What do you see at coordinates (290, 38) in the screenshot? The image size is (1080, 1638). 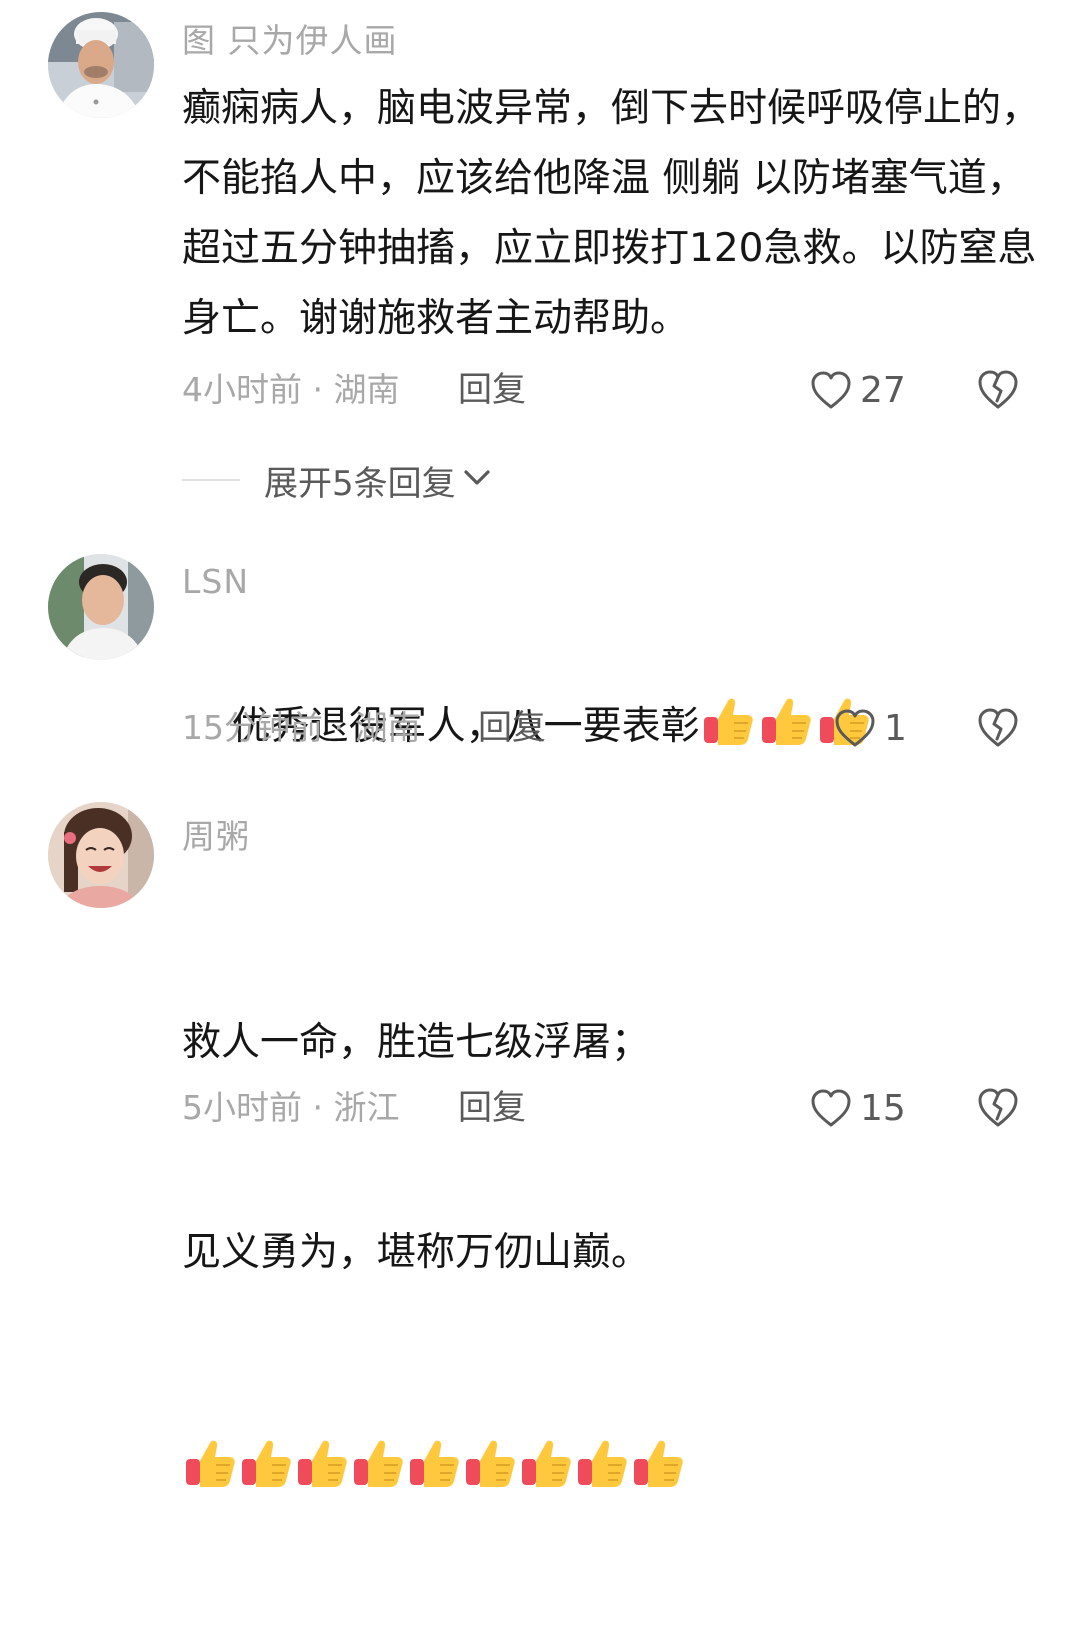 I see `username: 图 只为伊人画` at bounding box center [290, 38].